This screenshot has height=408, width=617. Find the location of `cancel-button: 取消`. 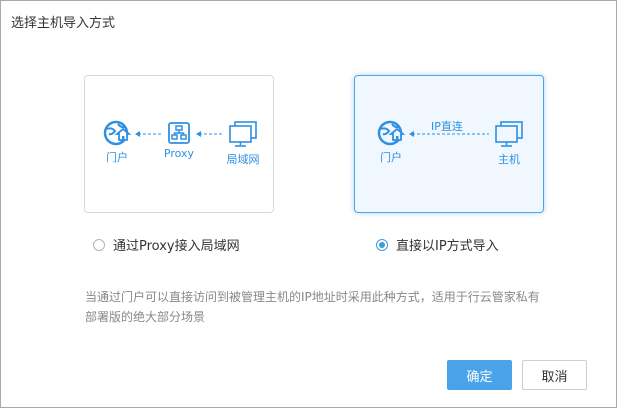

cancel-button: 取消 is located at coordinates (554, 375).